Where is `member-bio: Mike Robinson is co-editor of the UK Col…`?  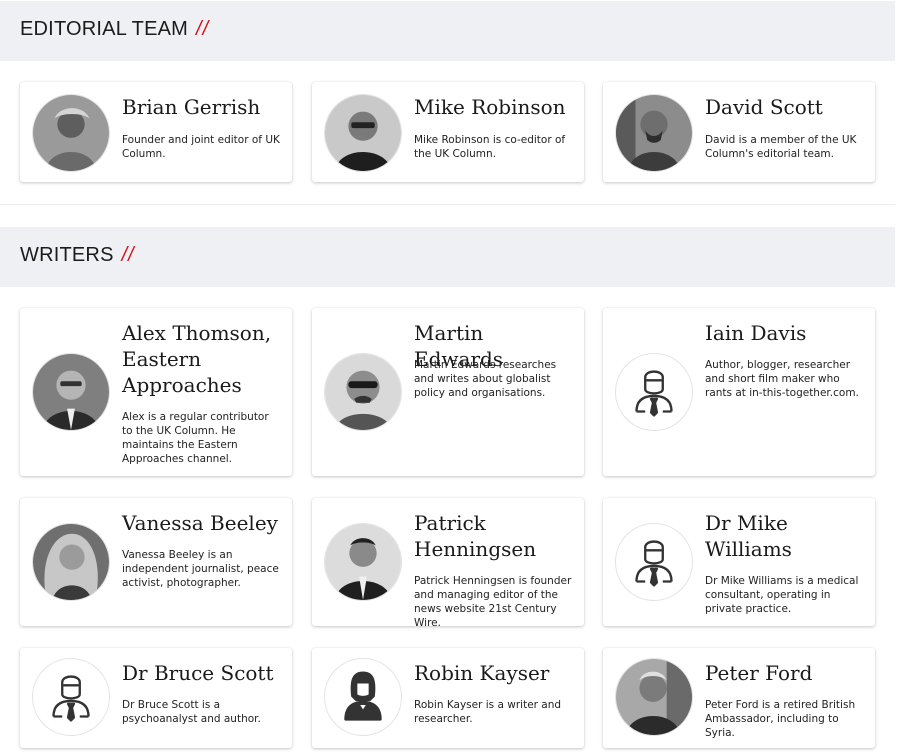
member-bio: Mike Robinson is co-editor of the UK Col… is located at coordinates (490, 147).